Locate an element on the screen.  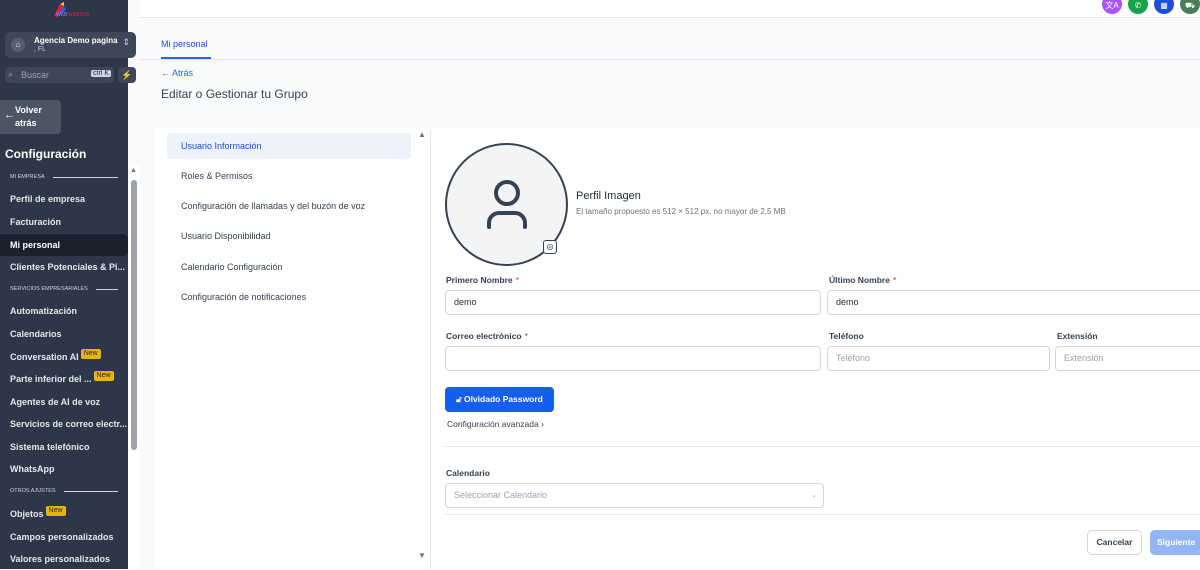
logo: WEB WEBSYS is located at coordinates (73, 10).